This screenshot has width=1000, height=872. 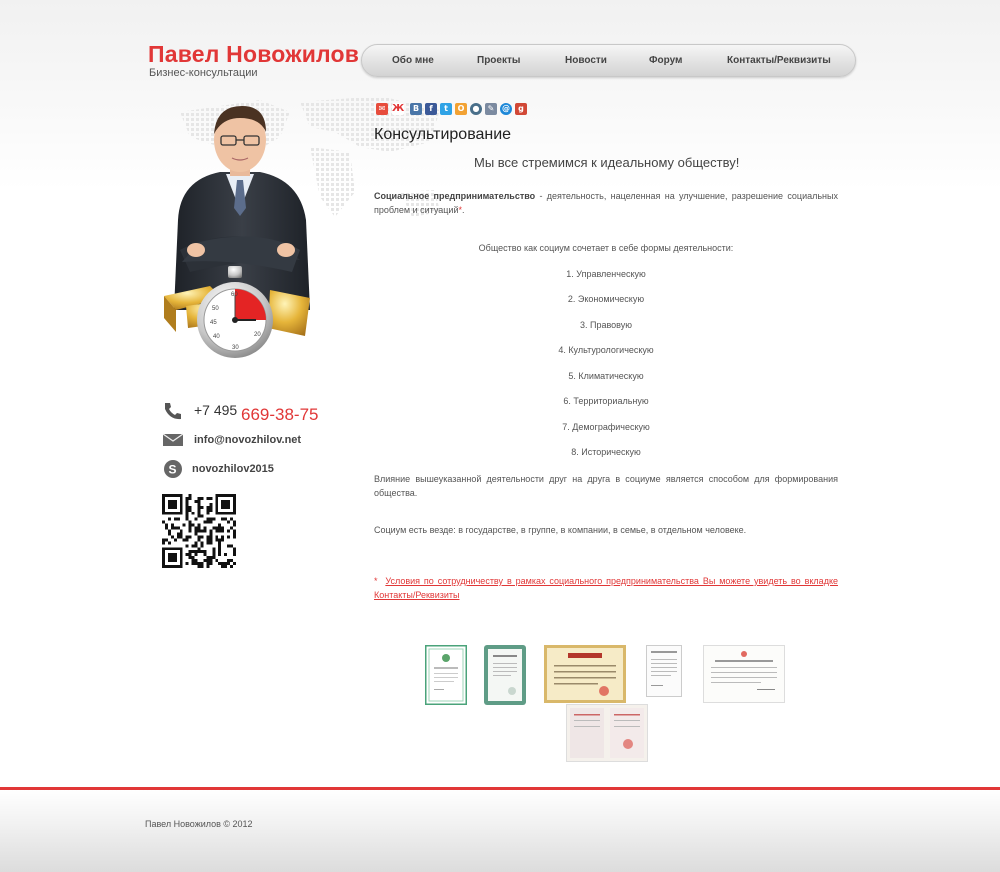 What do you see at coordinates (431, 109) in the screenshot?
I see `facebook-icon: f` at bounding box center [431, 109].